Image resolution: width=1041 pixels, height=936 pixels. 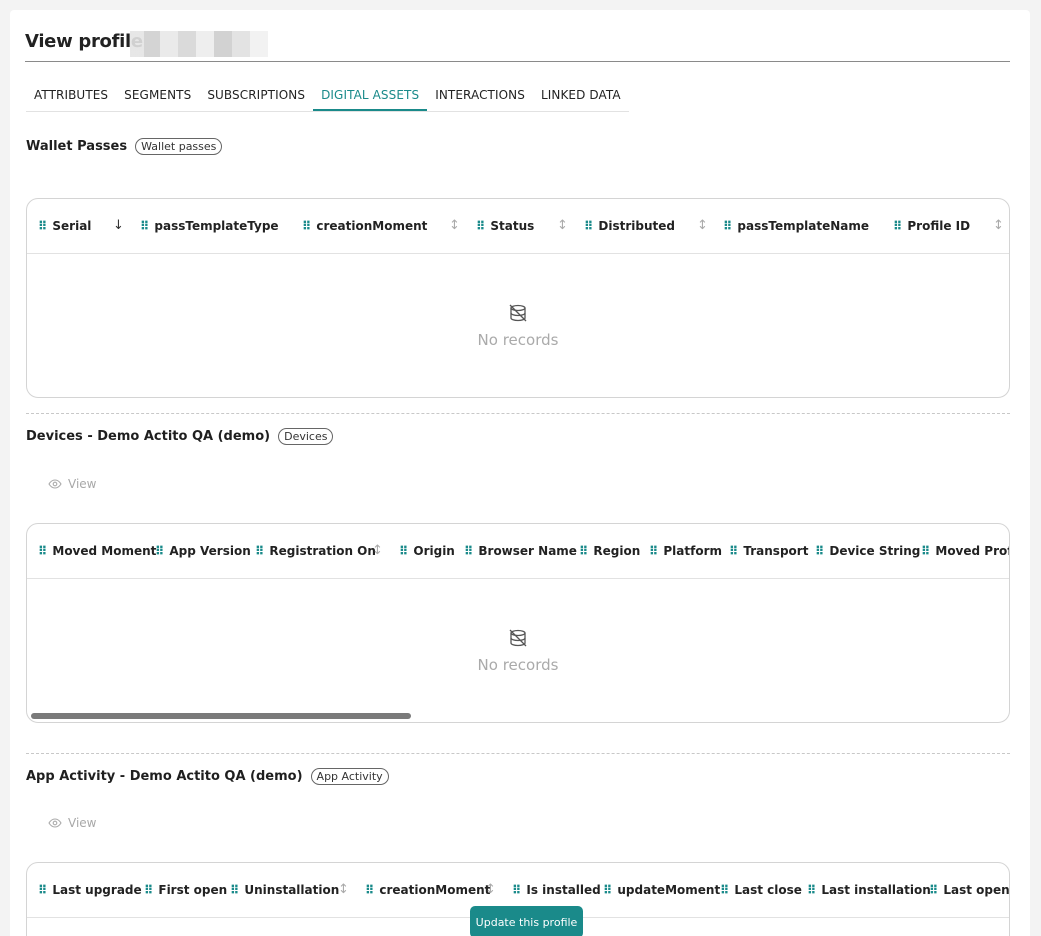 I want to click on devices-view-label: View, so click(x=82, y=484).